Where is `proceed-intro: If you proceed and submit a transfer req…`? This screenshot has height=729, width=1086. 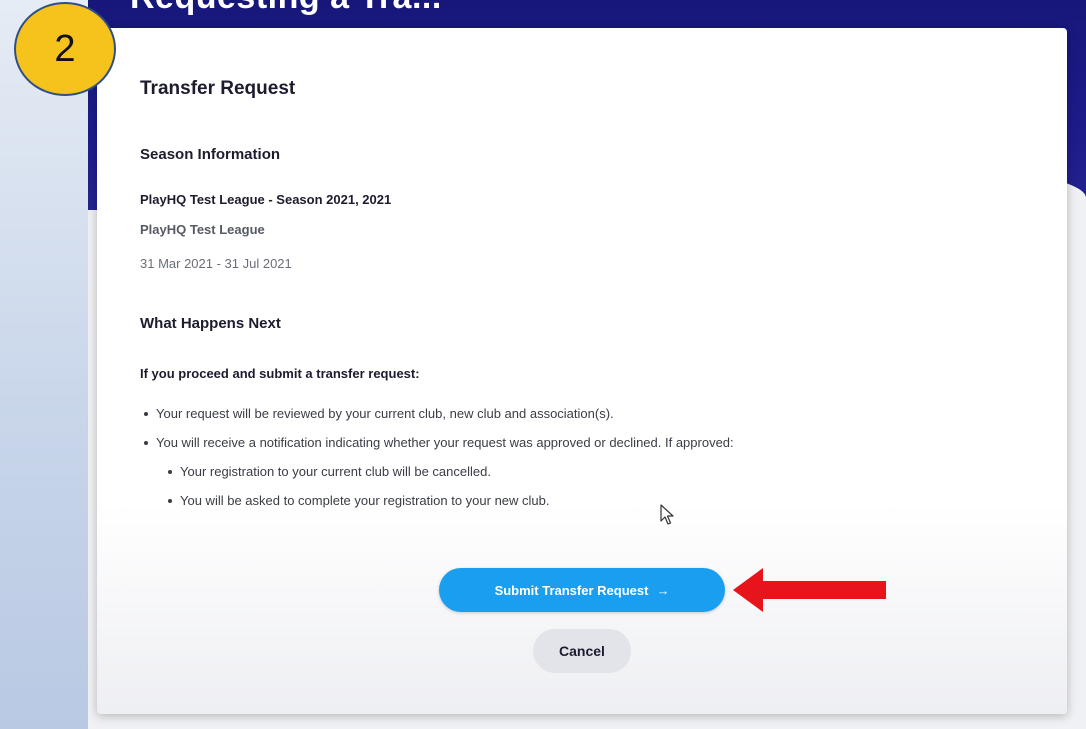
proceed-intro: If you proceed and submit a transfer req… is located at coordinates (280, 373).